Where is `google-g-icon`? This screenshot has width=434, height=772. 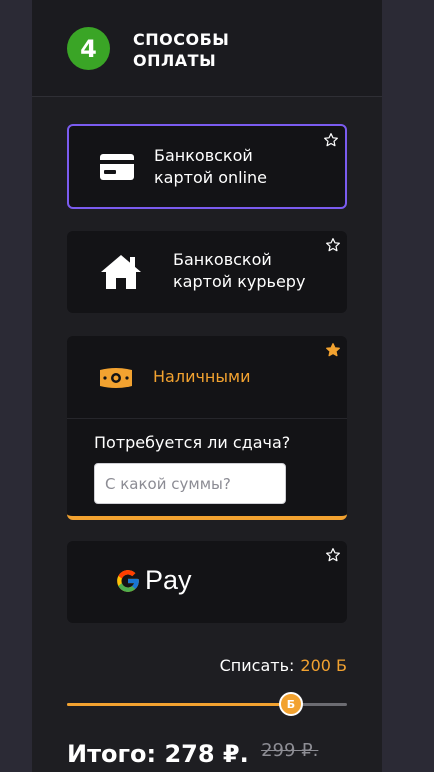
google-g-icon is located at coordinates (128, 580).